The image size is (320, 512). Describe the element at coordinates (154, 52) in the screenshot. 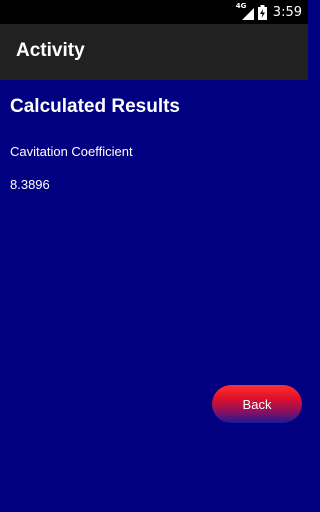

I see `action-bar: Activity` at that location.